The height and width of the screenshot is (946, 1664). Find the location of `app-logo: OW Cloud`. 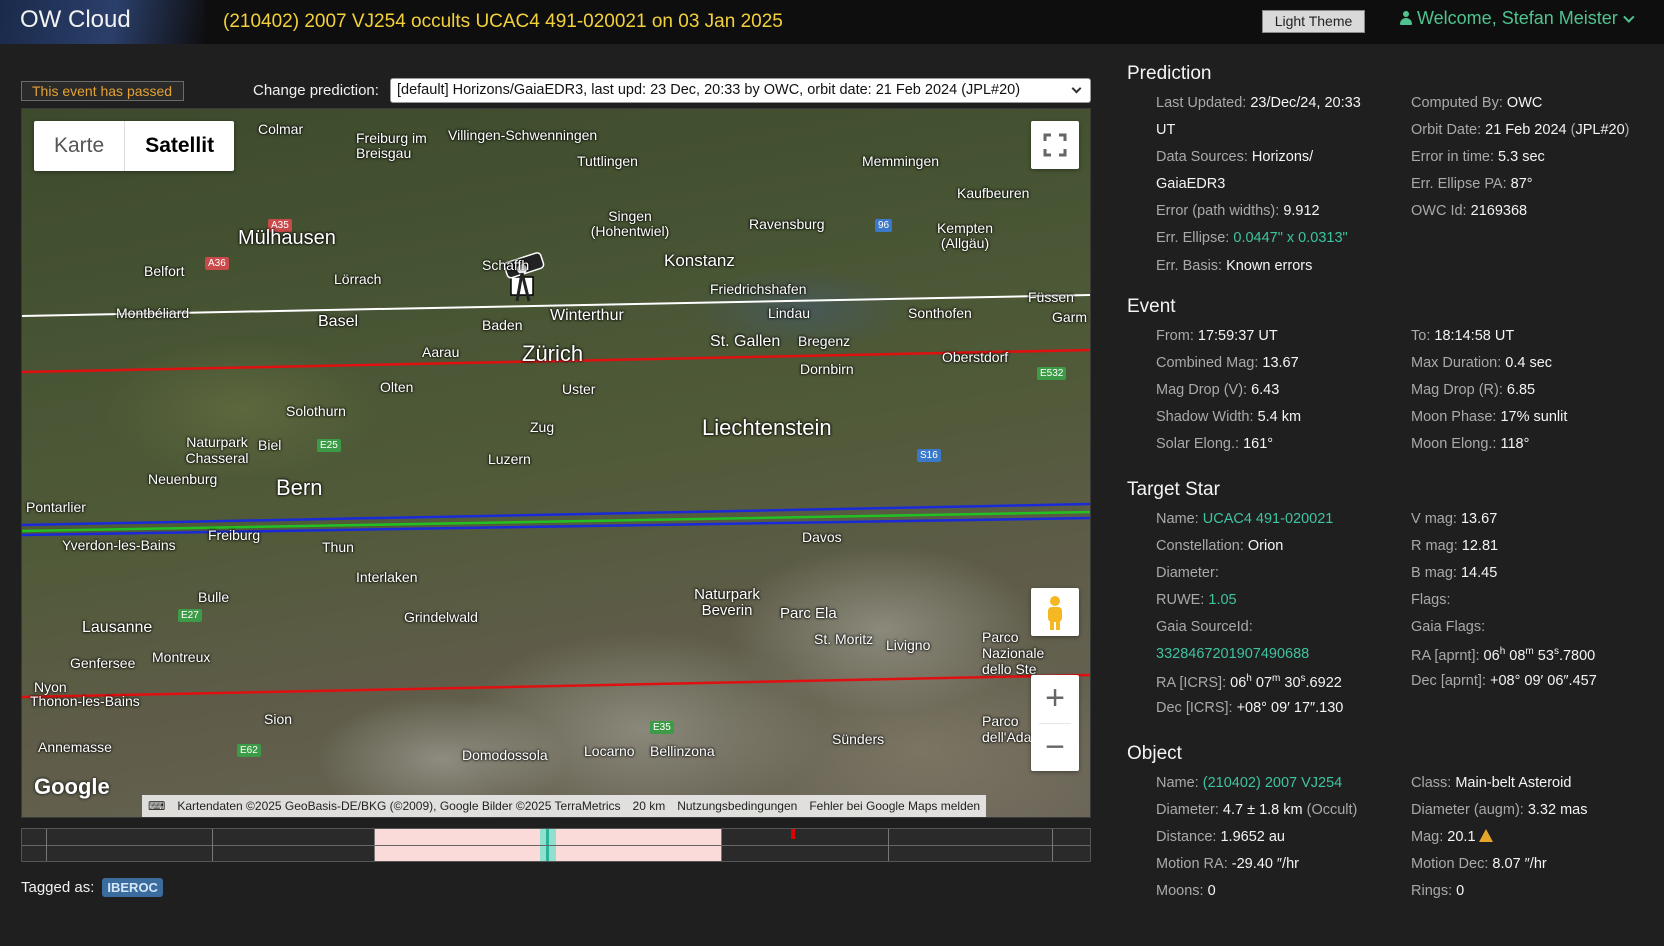

app-logo: OW Cloud is located at coordinates (102, 22).